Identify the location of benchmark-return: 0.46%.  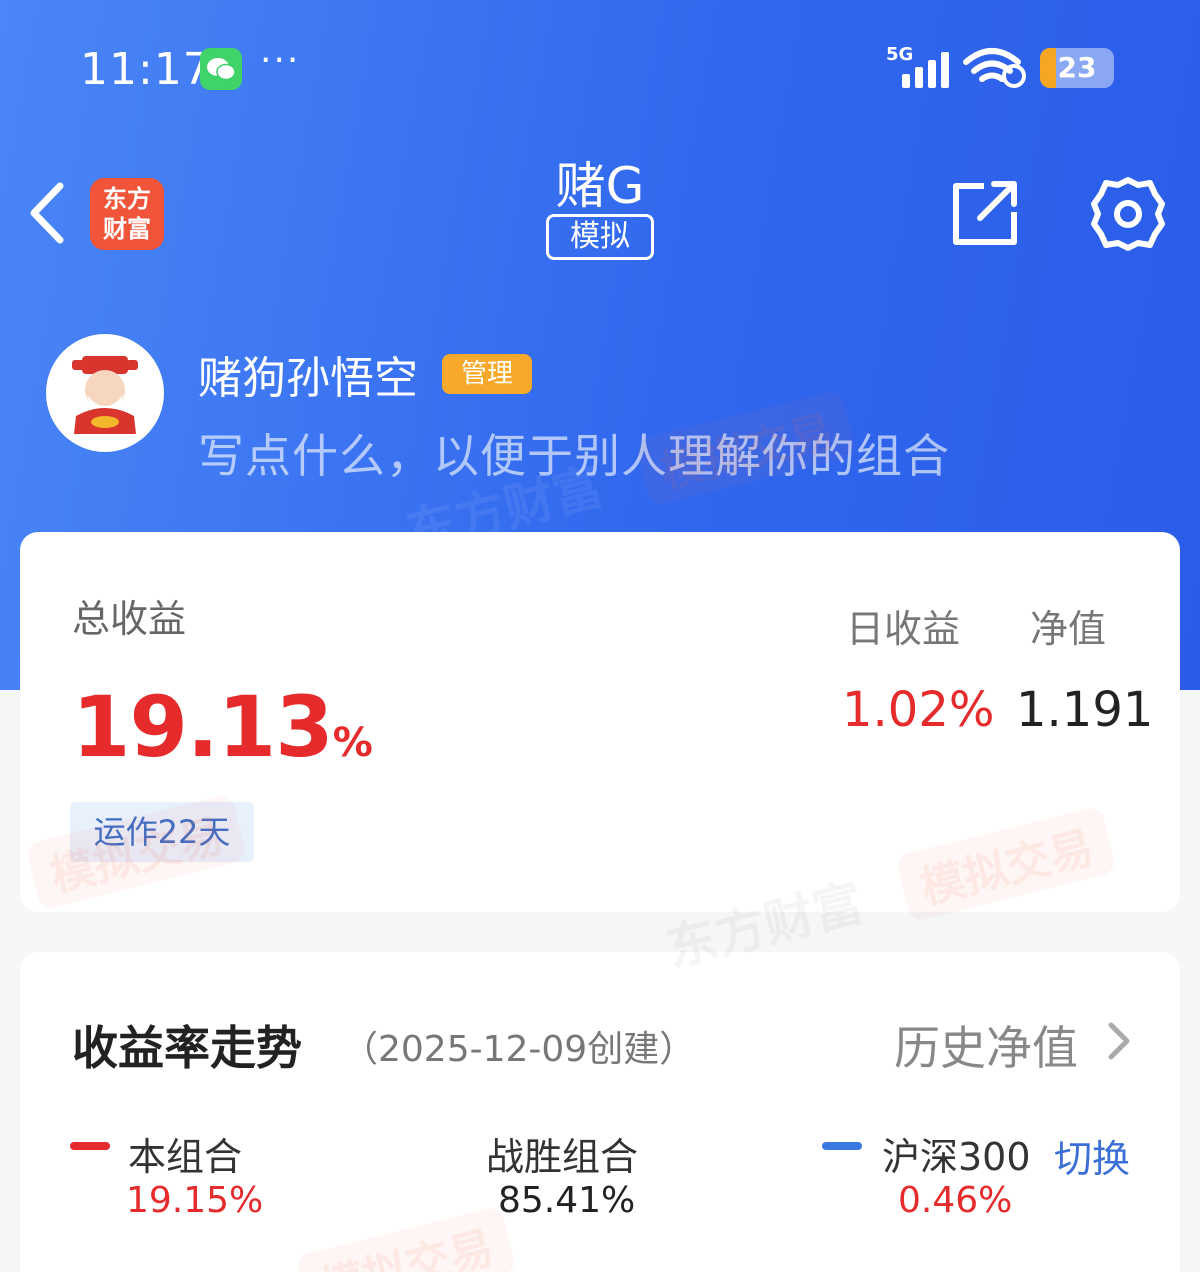
(955, 1200).